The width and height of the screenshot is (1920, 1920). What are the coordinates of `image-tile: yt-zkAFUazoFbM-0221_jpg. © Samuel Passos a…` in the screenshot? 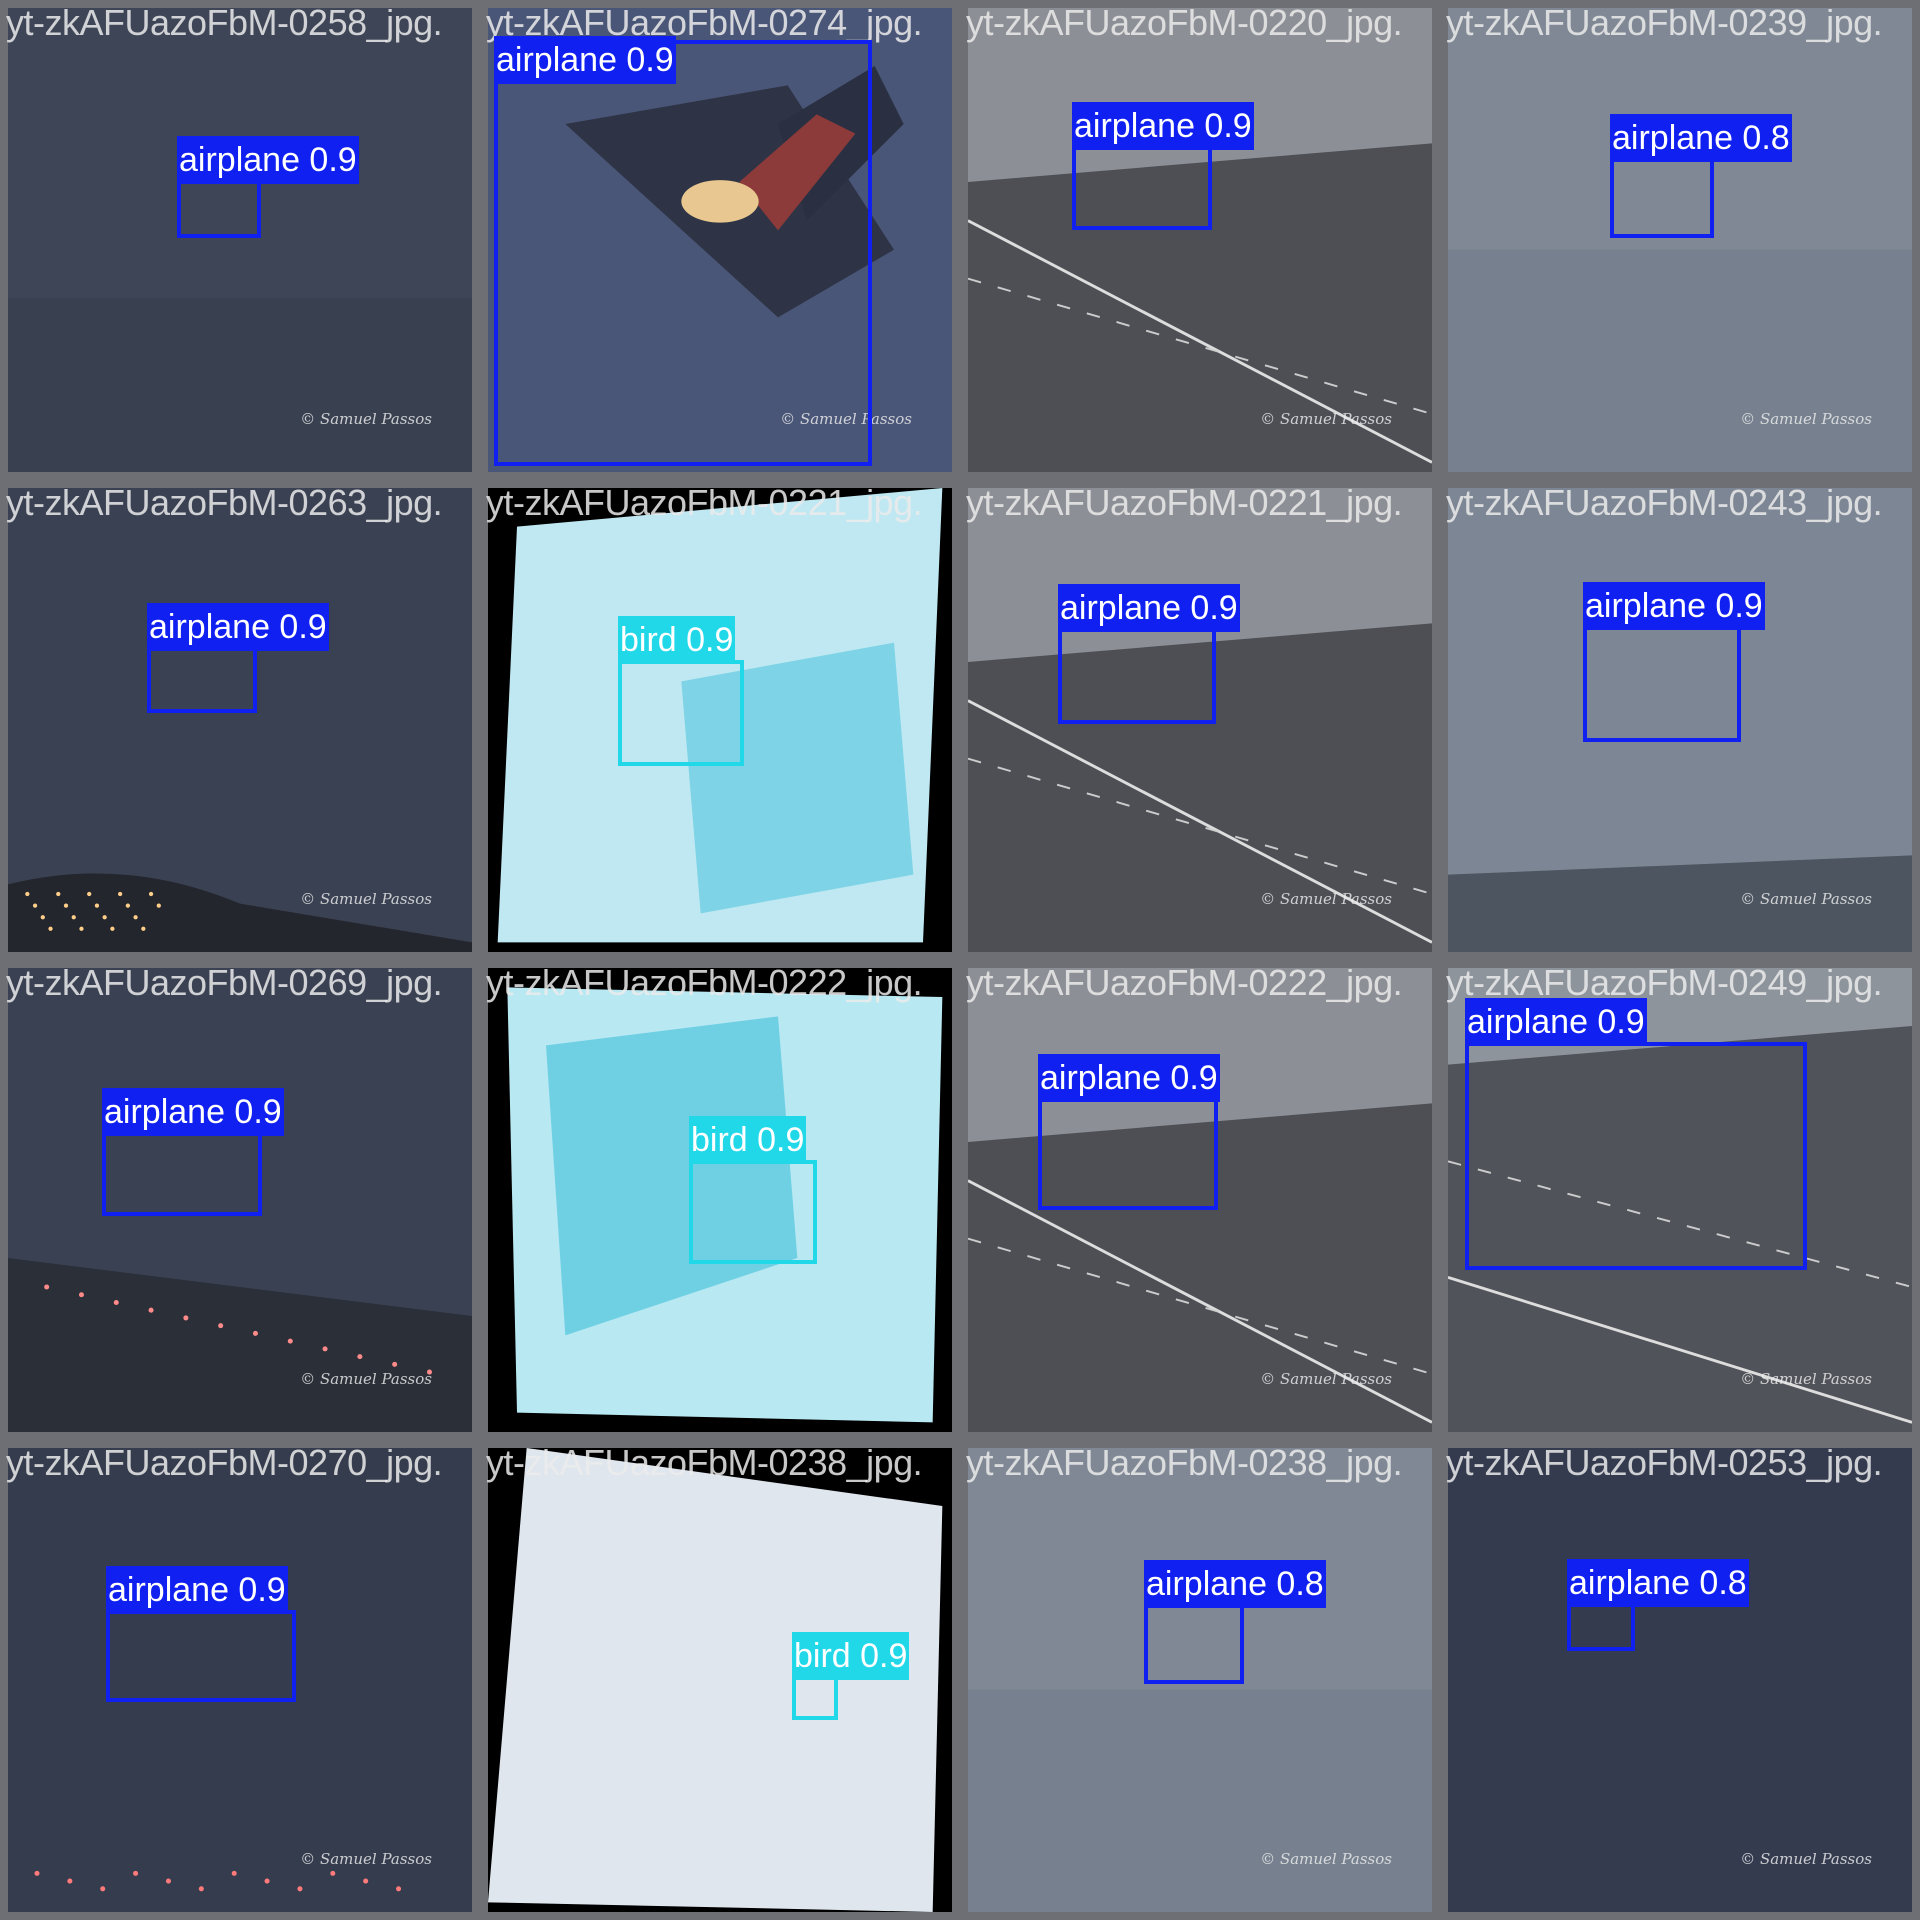 It's located at (1200, 720).